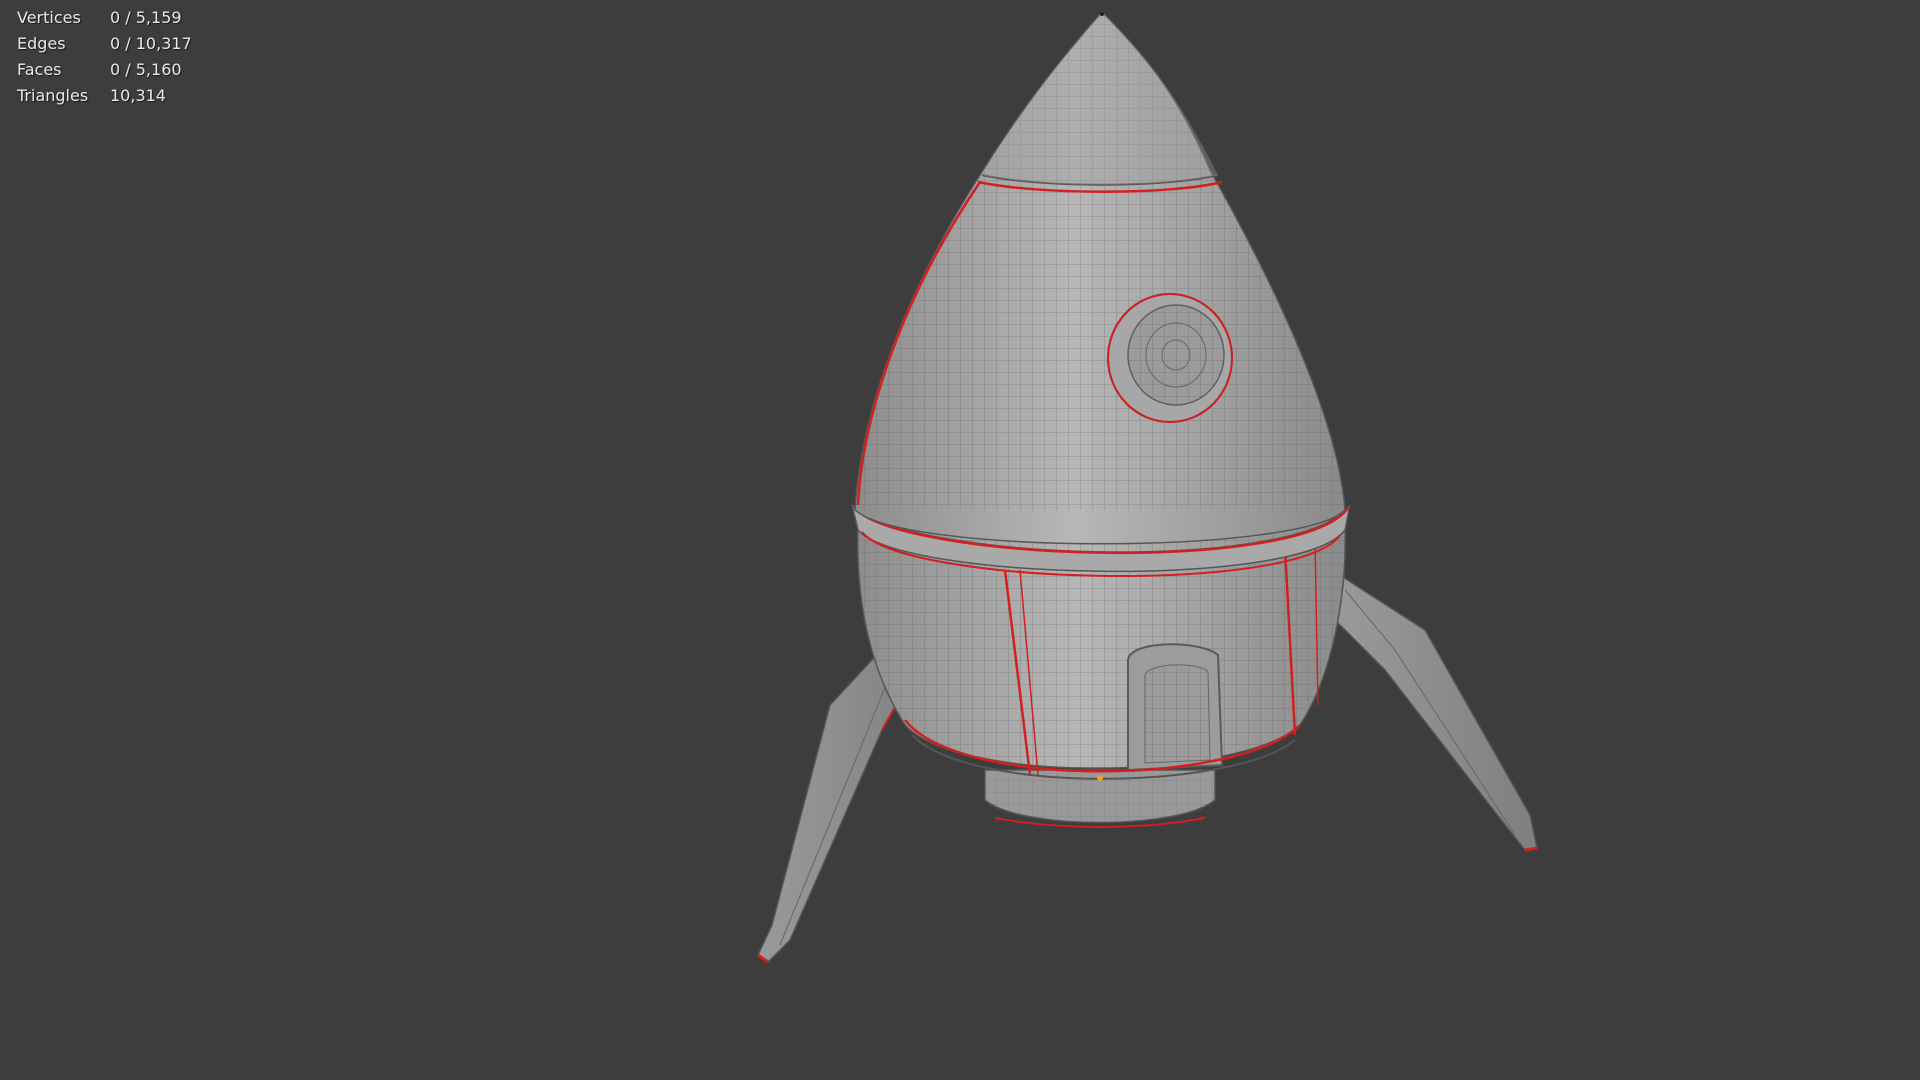 The height and width of the screenshot is (1080, 1920). Describe the element at coordinates (1100, 778) in the screenshot. I see `object-origin-dot` at that location.